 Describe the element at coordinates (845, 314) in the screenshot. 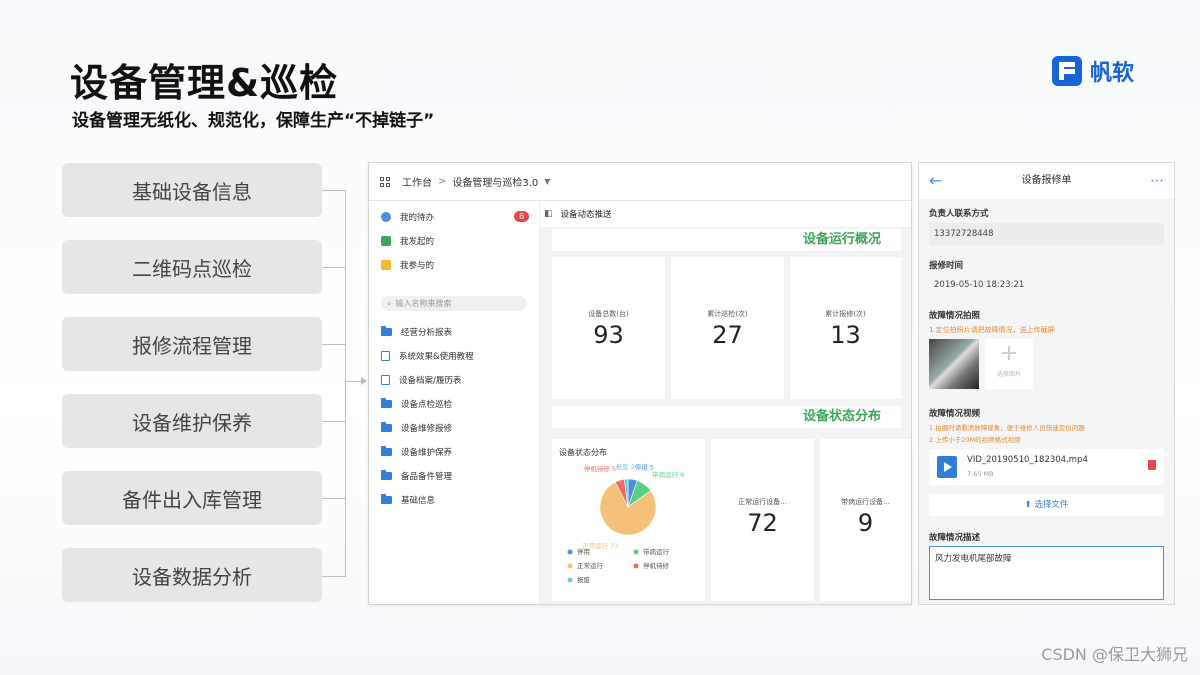

I see `kpi-label: 累计报修(次)` at that location.